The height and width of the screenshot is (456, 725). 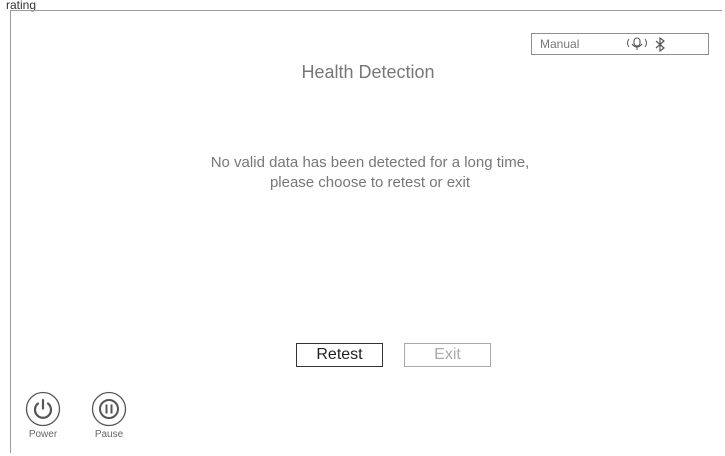 I want to click on power-label: Power, so click(x=43, y=434).